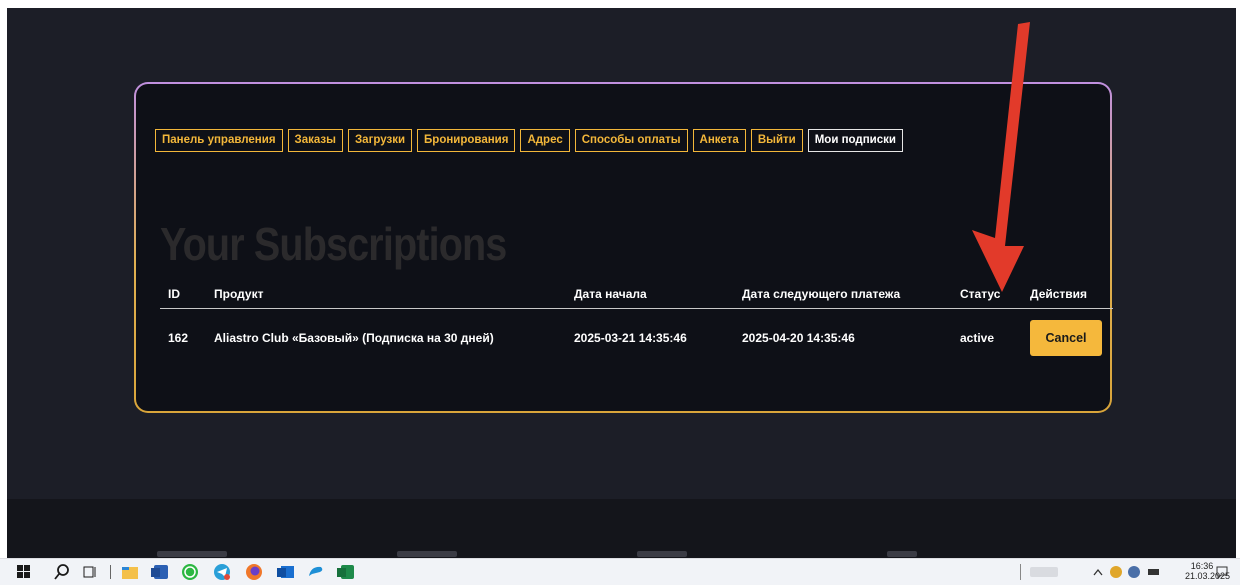 The image size is (1240, 585). What do you see at coordinates (1154, 572) in the screenshot?
I see `battery-icon` at bounding box center [1154, 572].